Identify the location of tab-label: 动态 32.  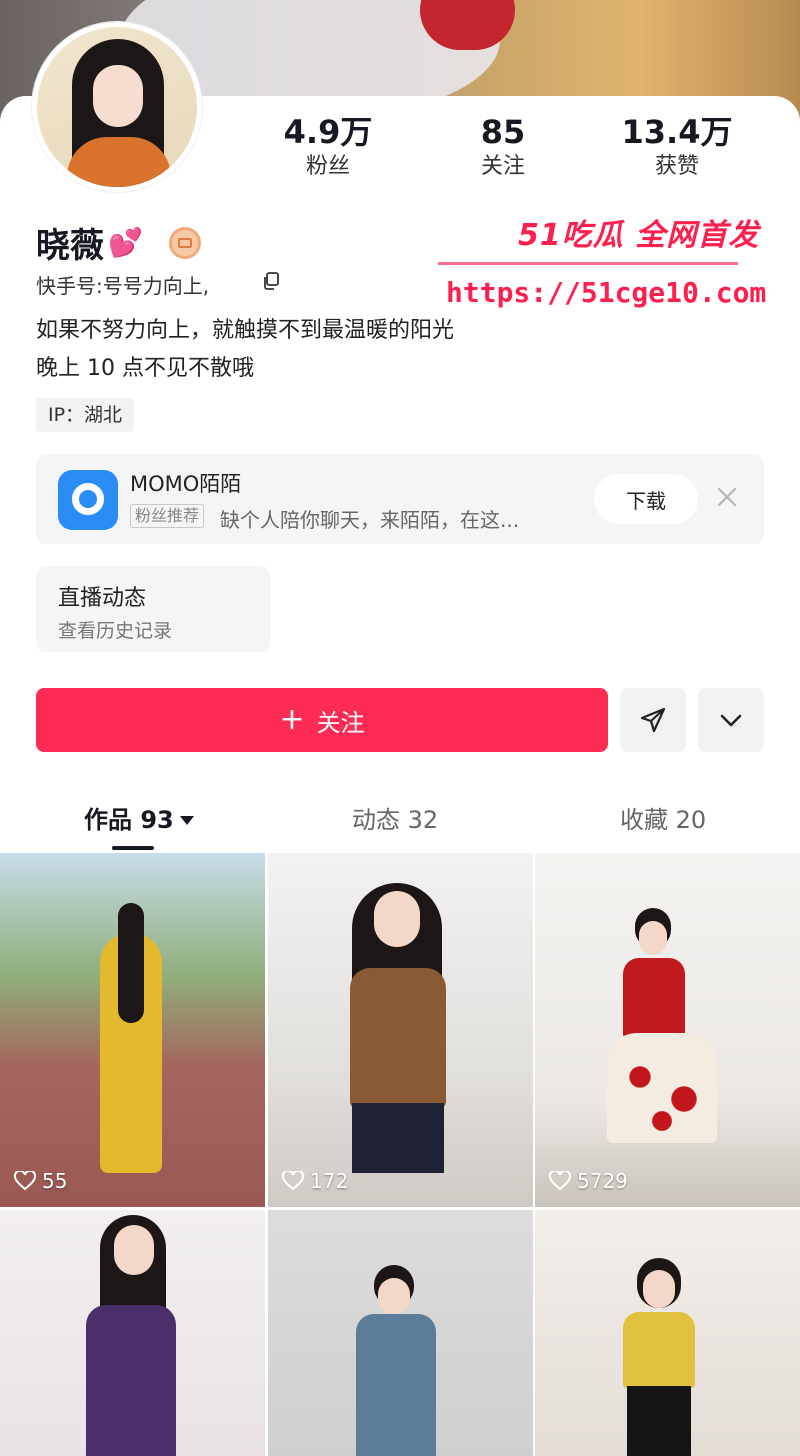
(395, 820).